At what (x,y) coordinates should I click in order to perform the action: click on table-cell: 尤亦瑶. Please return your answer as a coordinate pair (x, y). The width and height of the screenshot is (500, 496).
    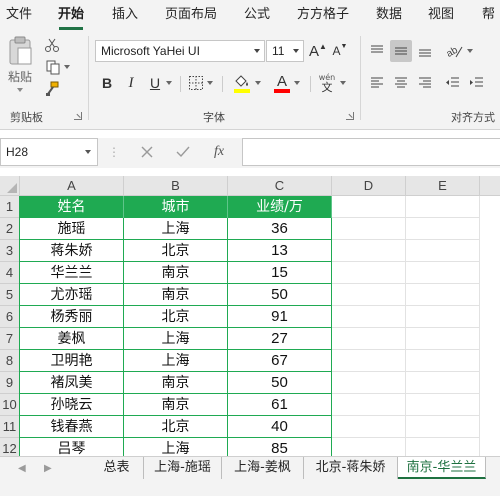
    Looking at the image, I should click on (72, 295).